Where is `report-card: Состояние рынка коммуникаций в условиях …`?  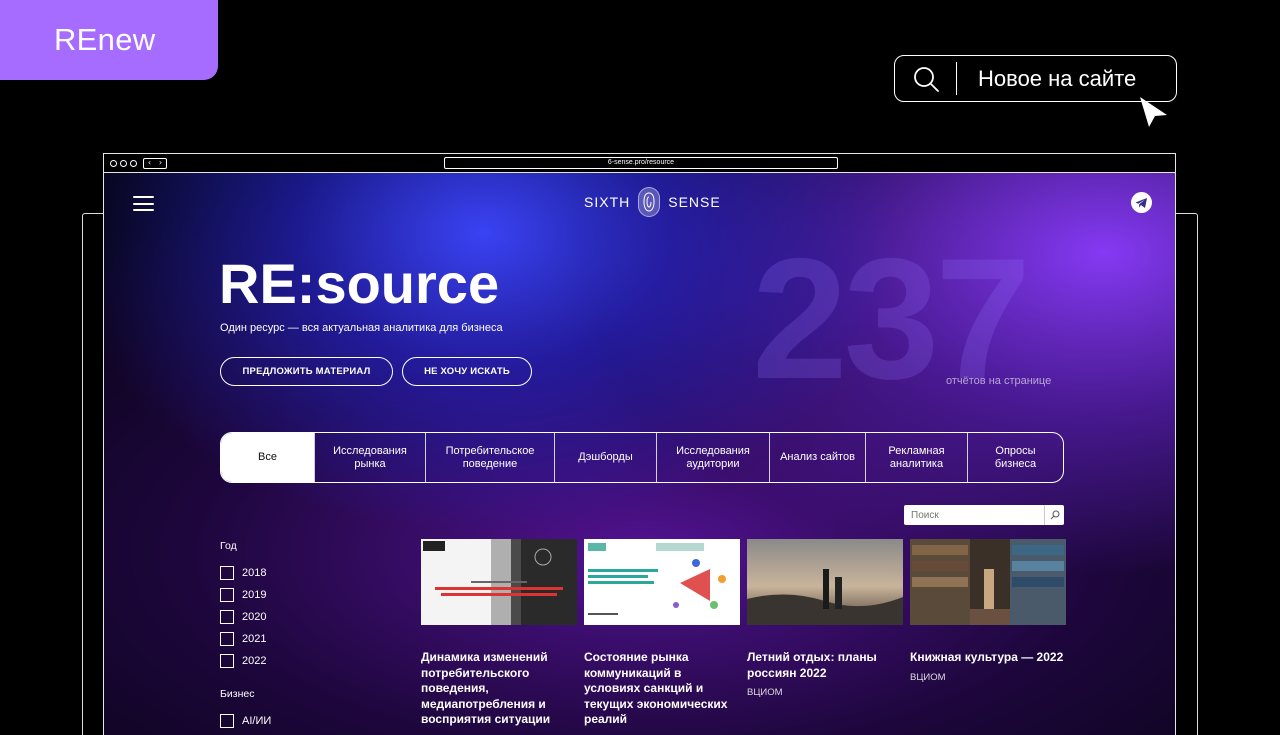
report-card: Состояние рынка коммуникаций в условиях … is located at coordinates (662, 633).